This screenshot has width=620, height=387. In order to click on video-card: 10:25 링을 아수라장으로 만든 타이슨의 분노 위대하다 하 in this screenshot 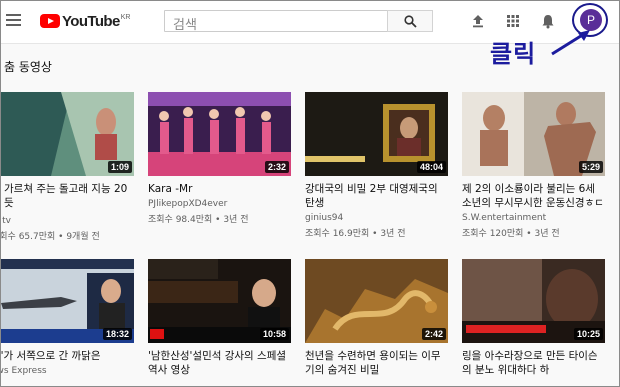, I will do `click(533, 318)`.